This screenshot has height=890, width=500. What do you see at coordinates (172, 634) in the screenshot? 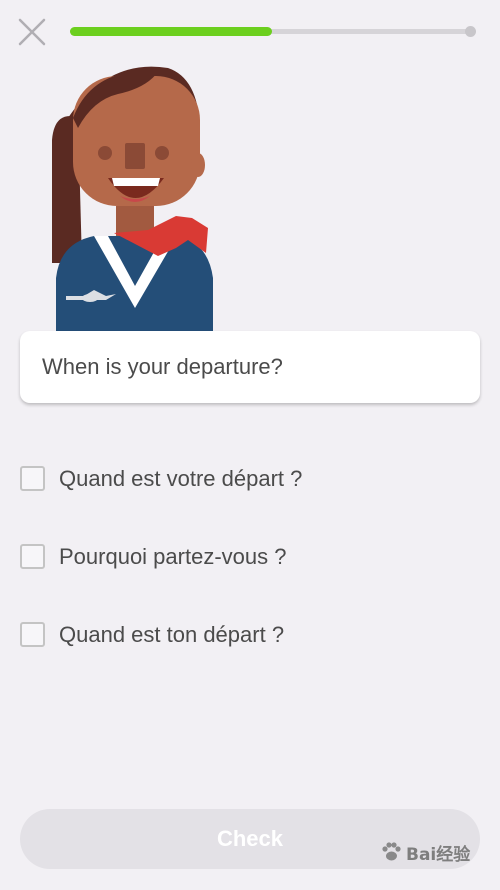
I see `option-label: Quand est ton départ ?` at bounding box center [172, 634].